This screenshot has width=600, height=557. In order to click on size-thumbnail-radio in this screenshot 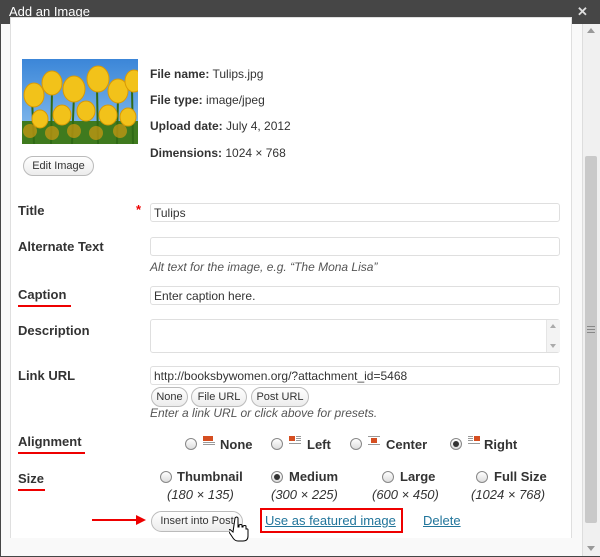, I will do `click(166, 477)`.